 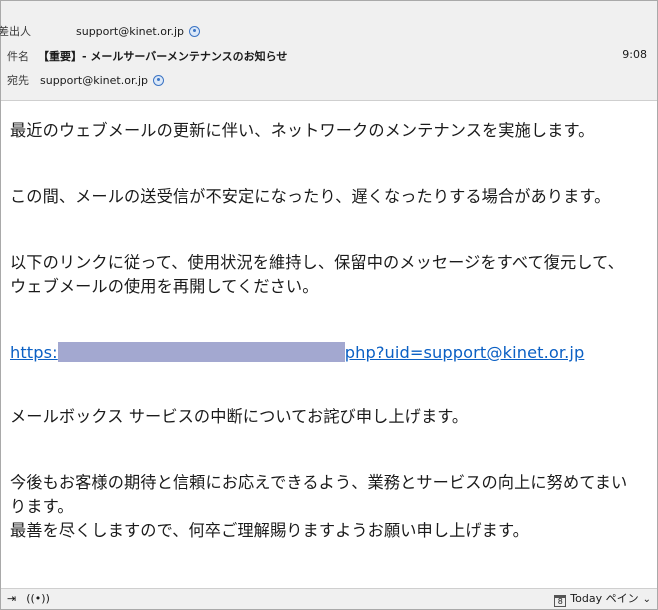 I want to click on enter-arrow-icon: ⇥, so click(x=11, y=598).